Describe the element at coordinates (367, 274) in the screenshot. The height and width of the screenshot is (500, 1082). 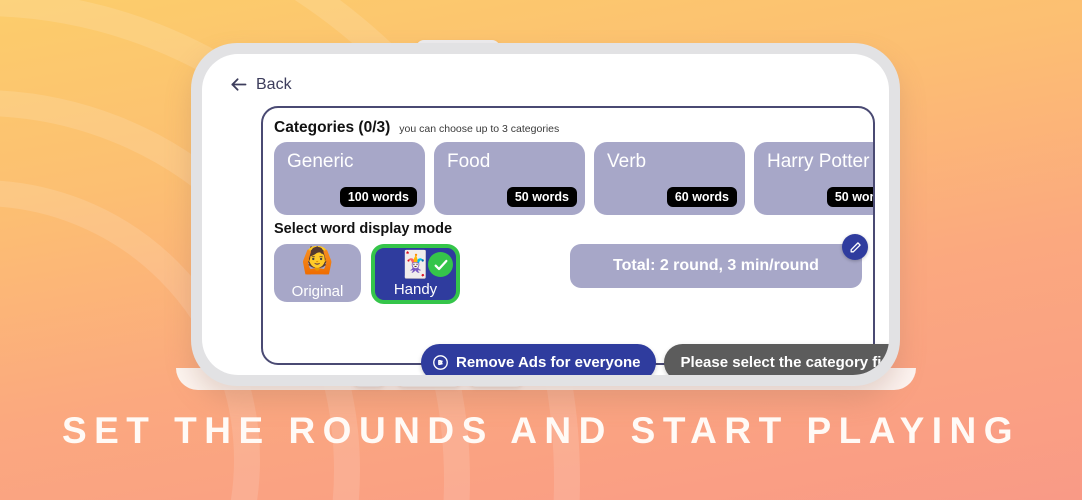
I see `display-mode-options: 🙆 Original 🃏 Handy` at that location.